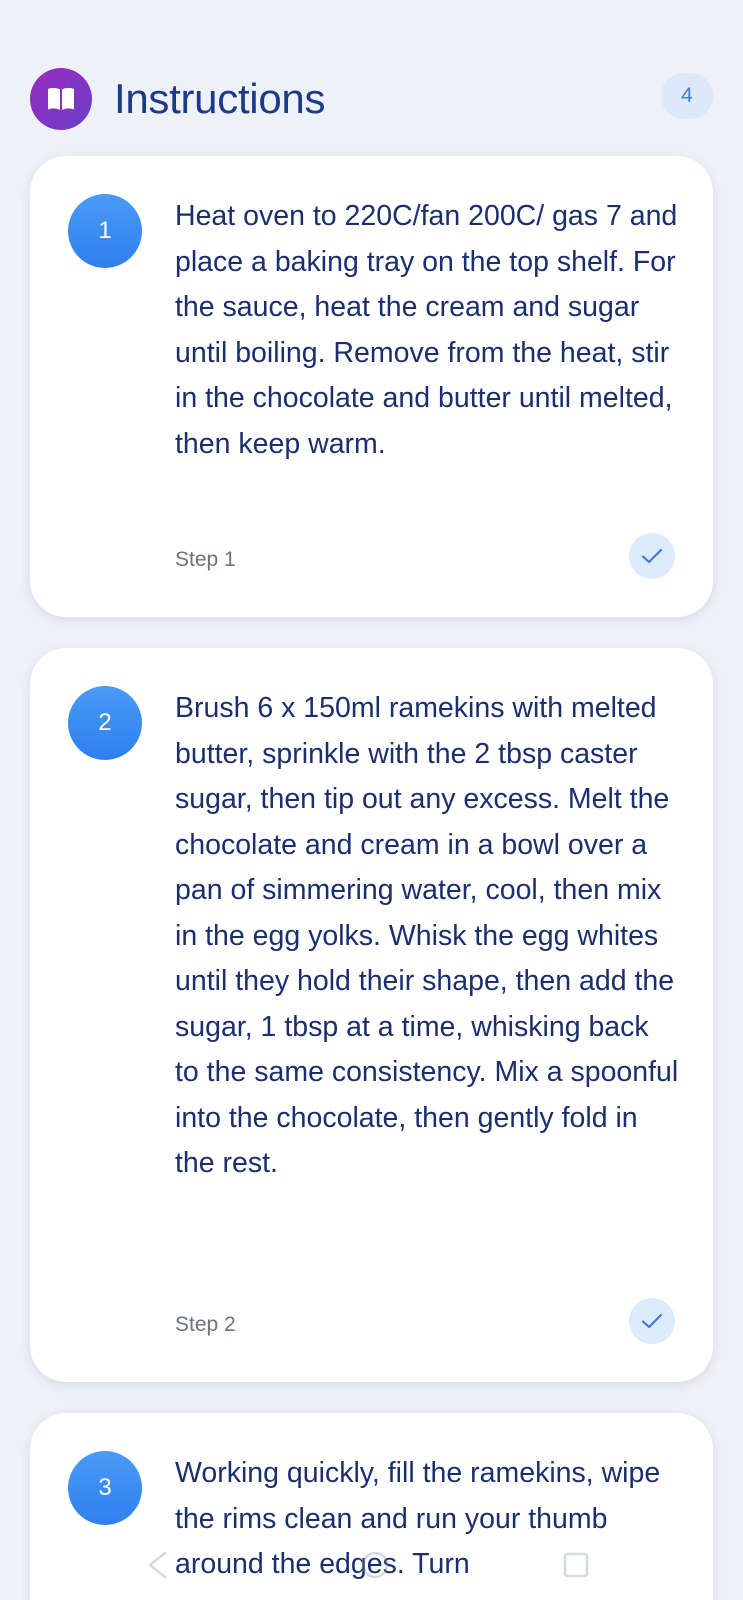  Describe the element at coordinates (105, 231) in the screenshot. I see `step-number-badge: 1` at that location.